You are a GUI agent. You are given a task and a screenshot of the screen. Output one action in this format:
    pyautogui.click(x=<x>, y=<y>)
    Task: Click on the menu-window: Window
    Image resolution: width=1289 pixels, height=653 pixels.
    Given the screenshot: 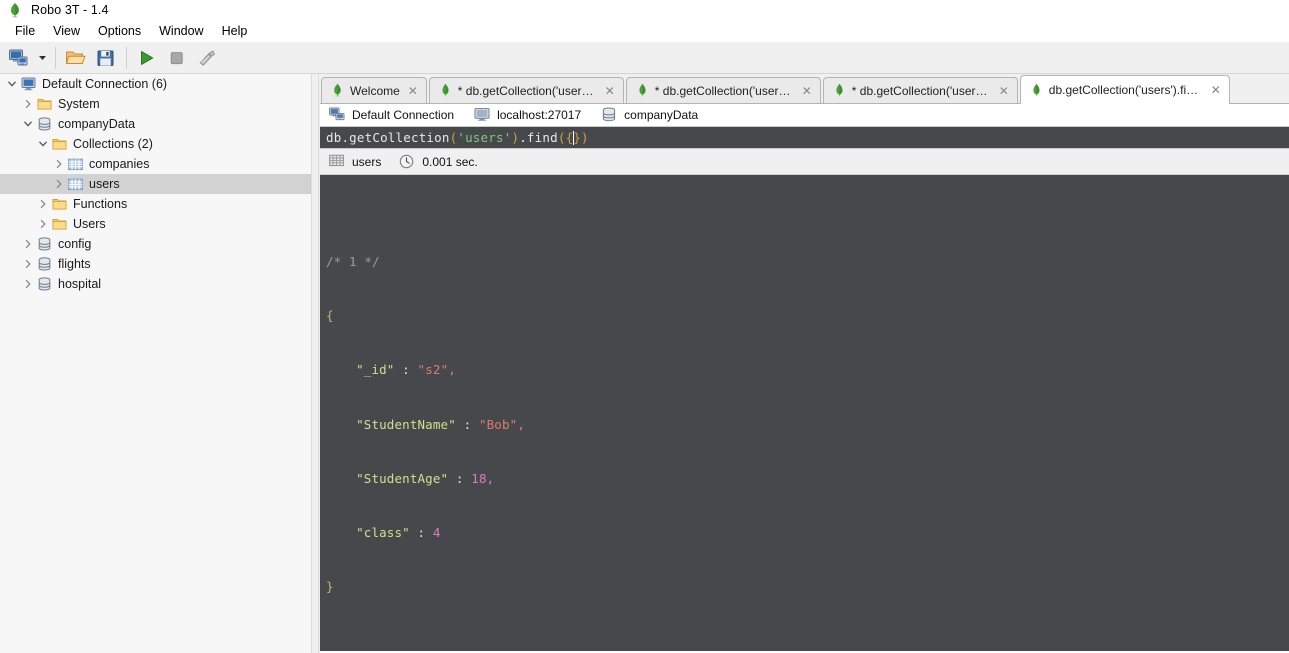 What is the action you would take?
    pyautogui.click(x=181, y=31)
    